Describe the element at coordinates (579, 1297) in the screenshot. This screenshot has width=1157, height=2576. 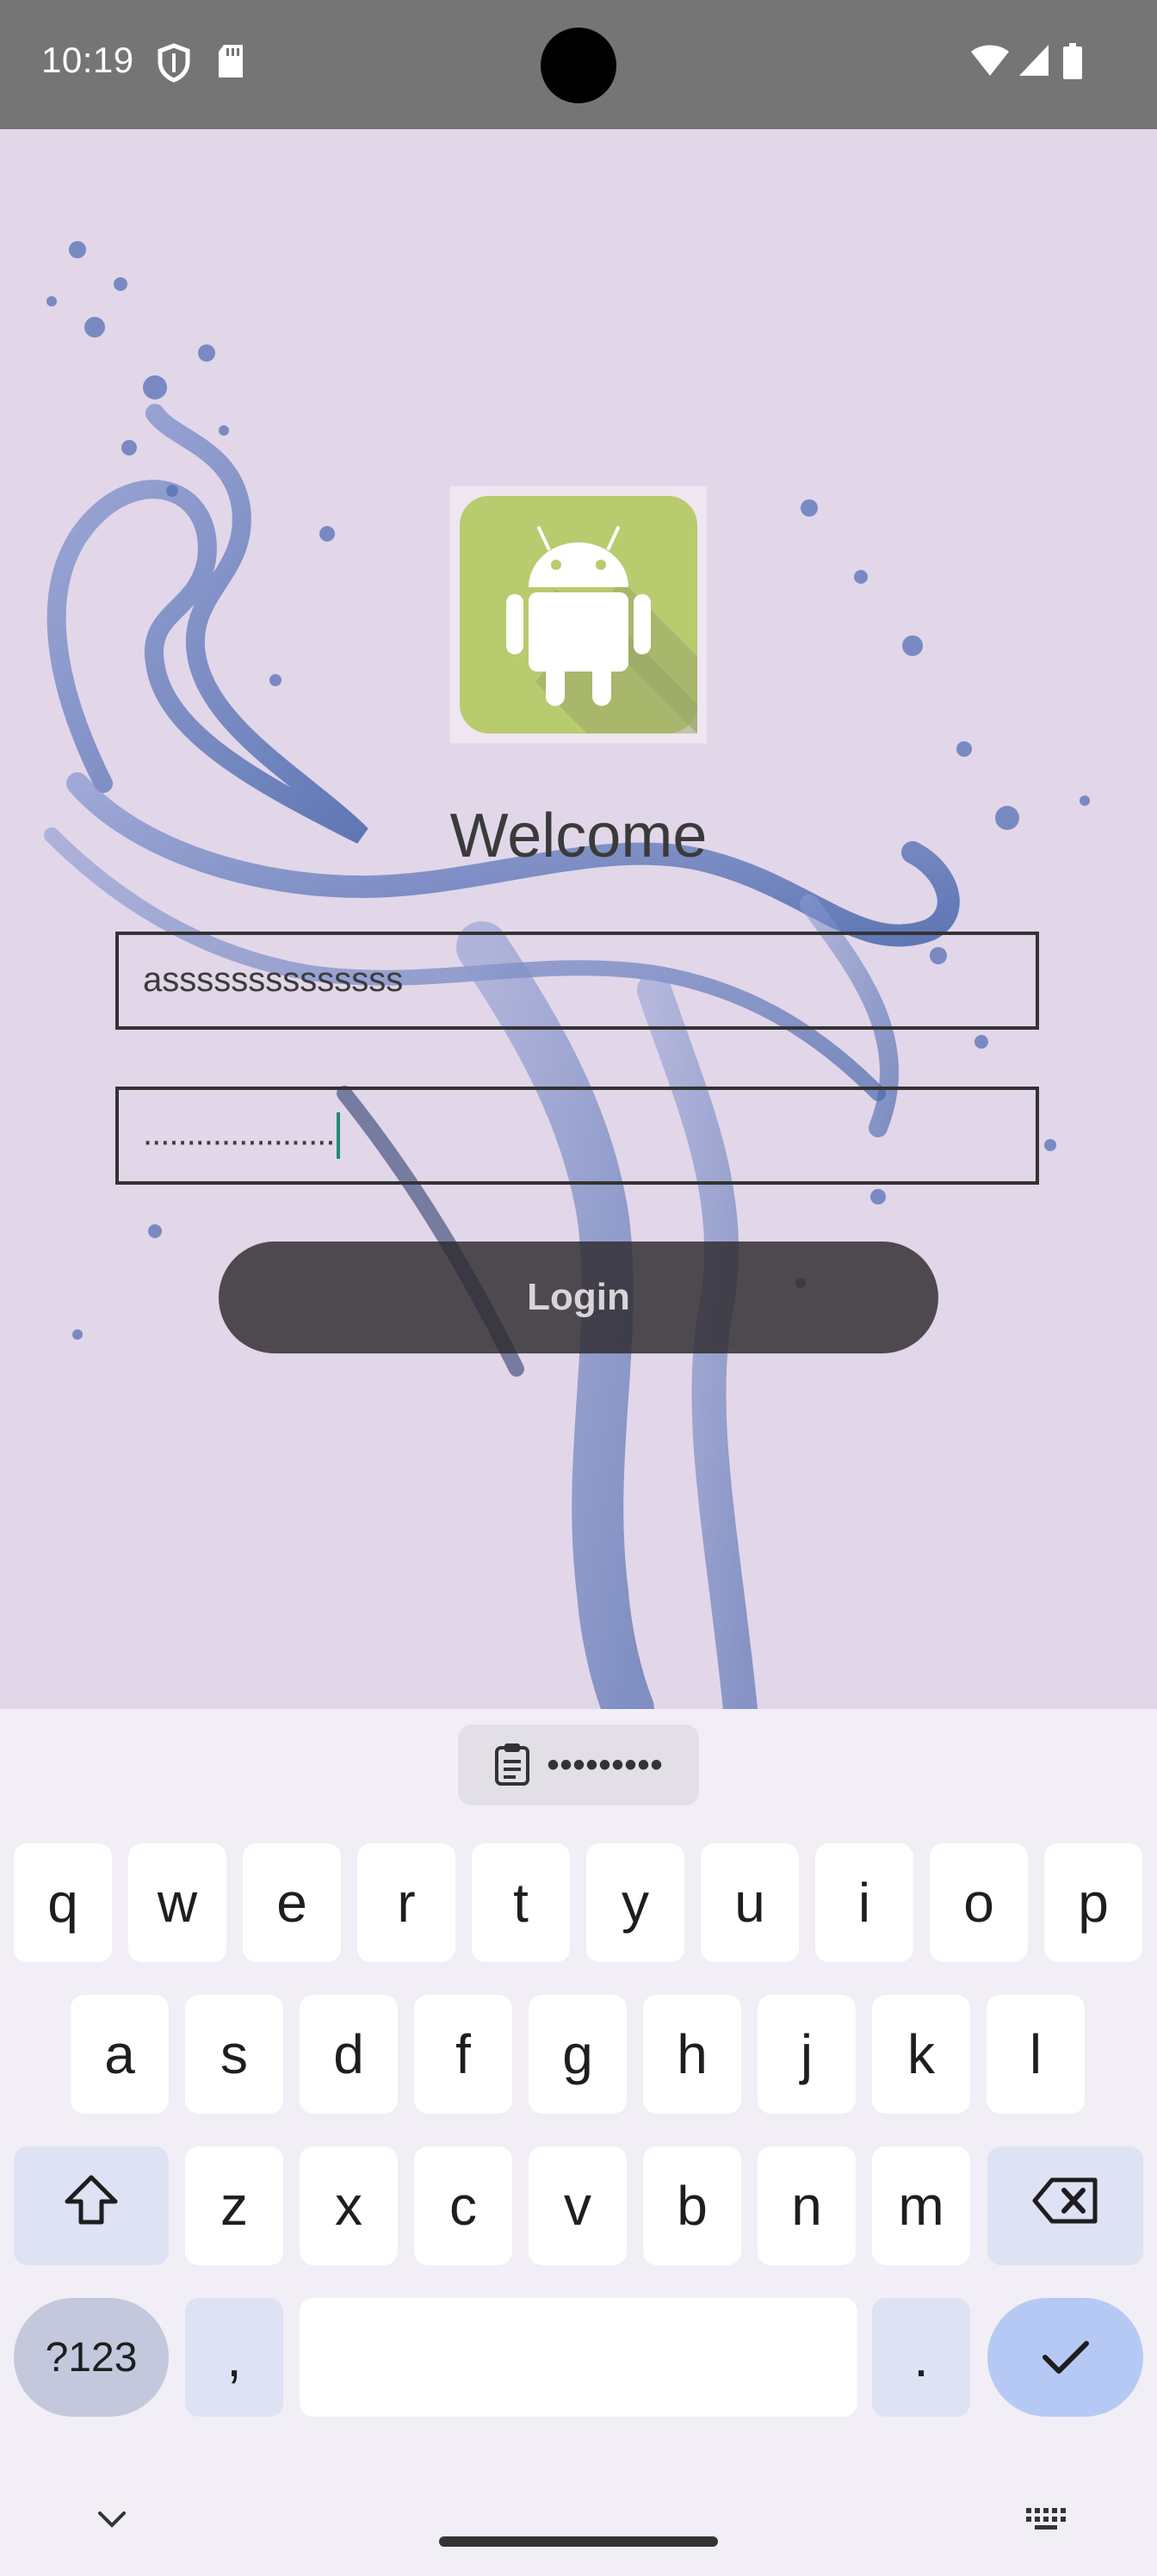
I see `login-button: Login` at that location.